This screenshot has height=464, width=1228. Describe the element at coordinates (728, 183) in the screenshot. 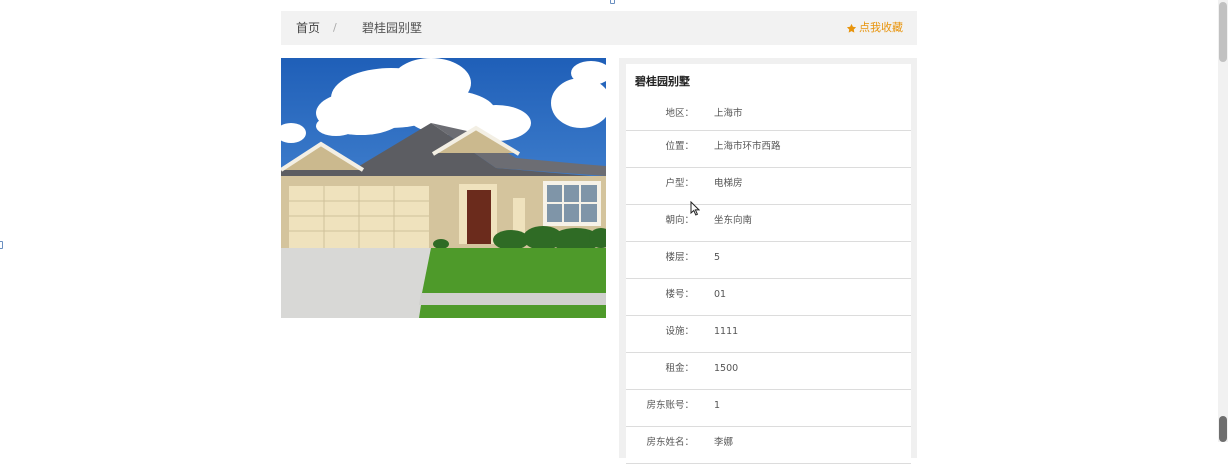

I see `info-value: 电梯房` at that location.